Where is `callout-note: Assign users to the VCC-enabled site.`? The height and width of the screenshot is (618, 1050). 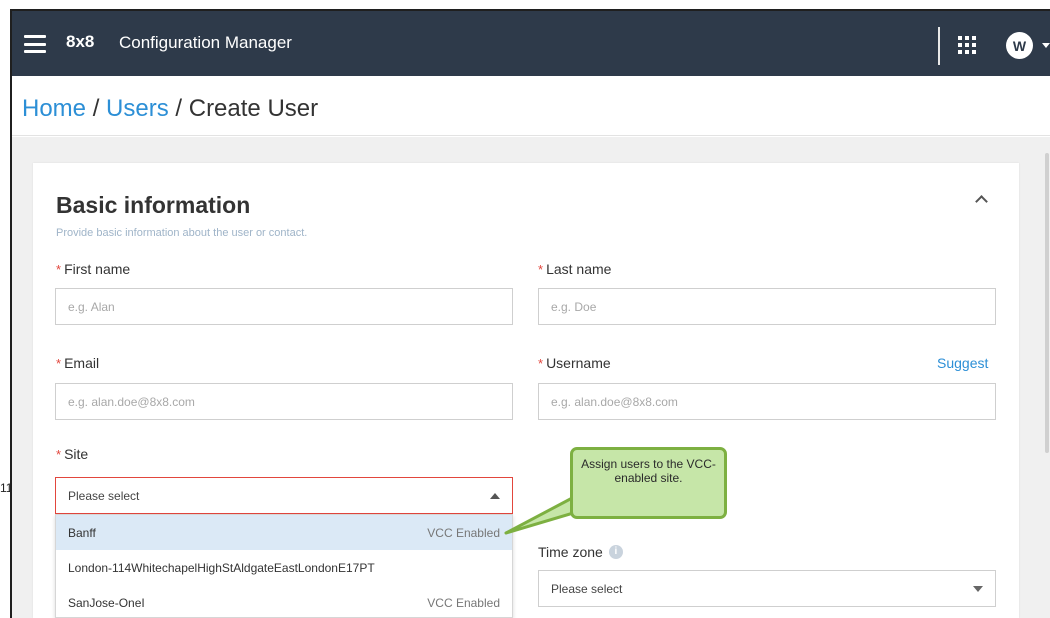
callout-note: Assign users to the VCC-enabled site. is located at coordinates (648, 483).